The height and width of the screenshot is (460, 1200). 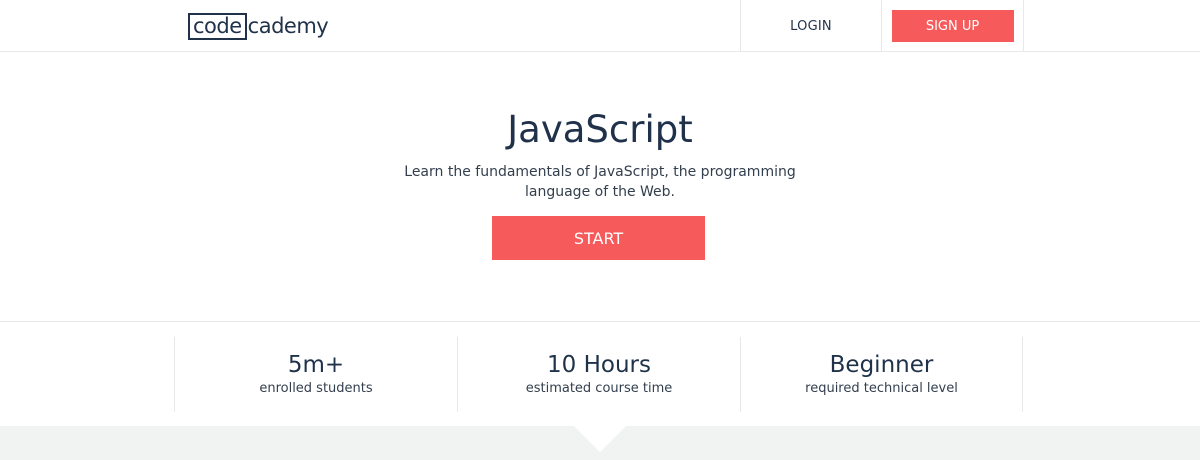 What do you see at coordinates (600, 129) in the screenshot?
I see `course-title: JavaScript` at bounding box center [600, 129].